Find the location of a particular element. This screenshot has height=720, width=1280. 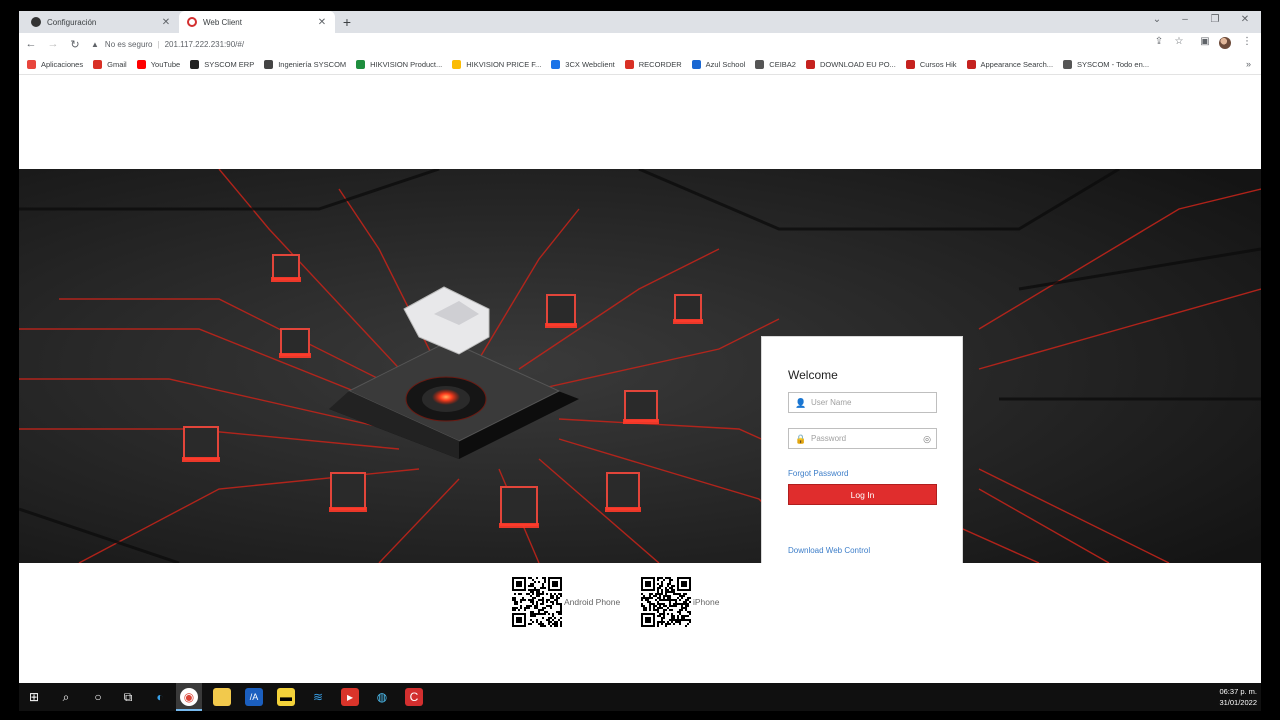

tab-strip: Configuración ✕ Web Client ✕ + ⌄ – ❐ ✕ is located at coordinates (640, 22).